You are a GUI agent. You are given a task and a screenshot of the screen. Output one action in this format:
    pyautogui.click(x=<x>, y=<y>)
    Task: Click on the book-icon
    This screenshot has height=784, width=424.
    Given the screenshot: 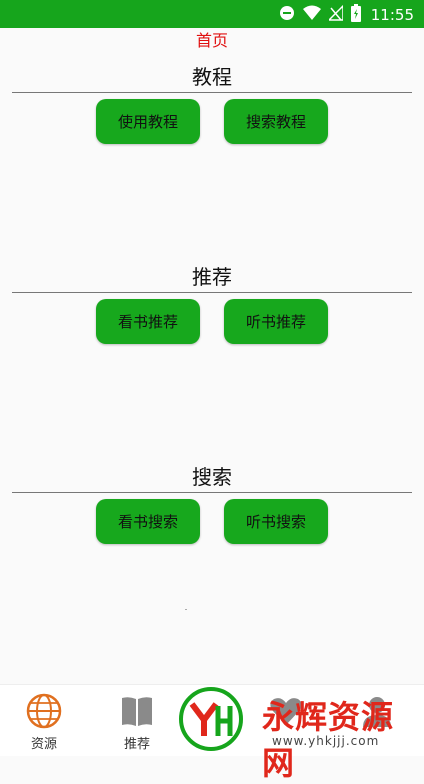 What is the action you would take?
    pyautogui.click(x=137, y=713)
    